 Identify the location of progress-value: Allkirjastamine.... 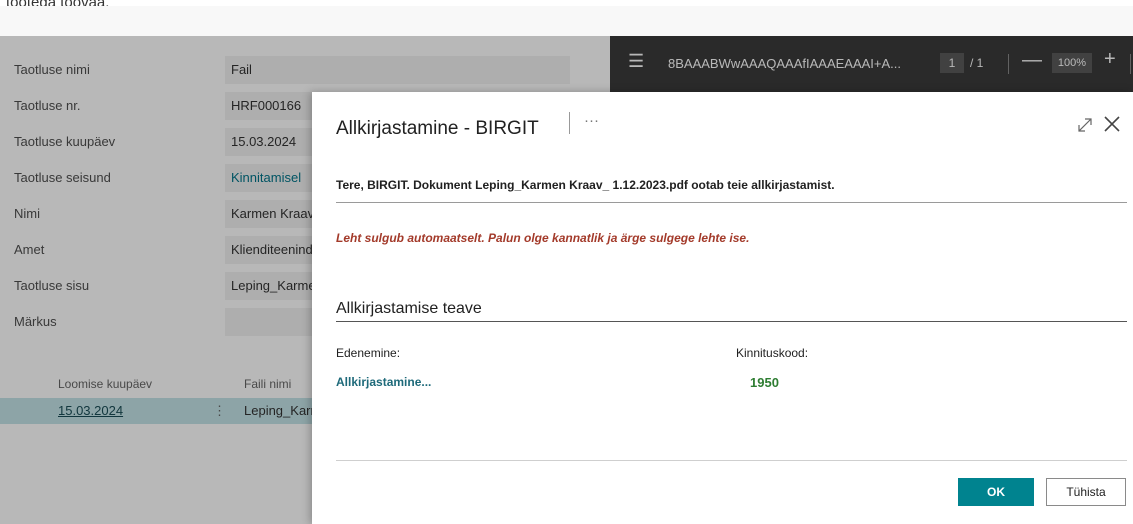
(384, 382).